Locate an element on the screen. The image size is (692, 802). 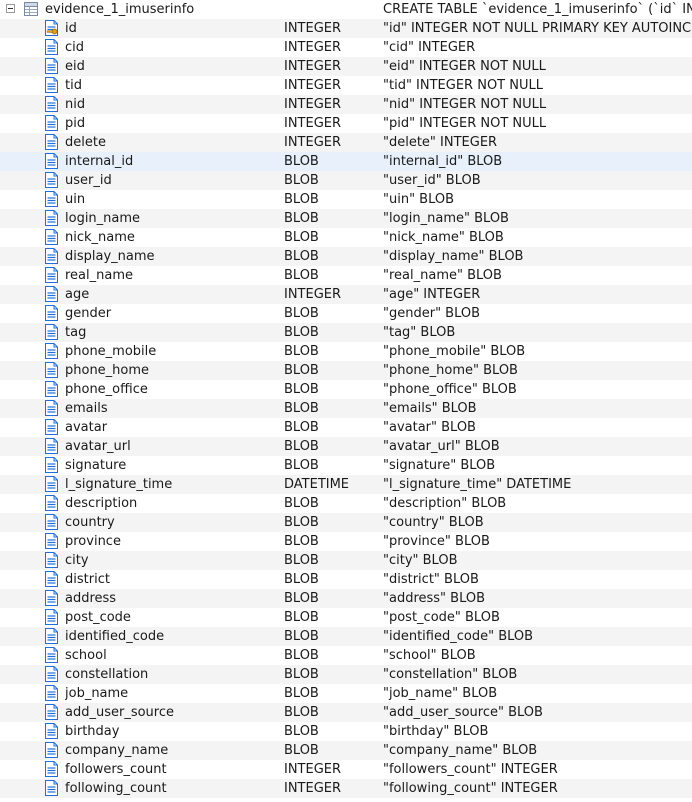
field-schema: "add_user_source" BLOB is located at coordinates (463, 712).